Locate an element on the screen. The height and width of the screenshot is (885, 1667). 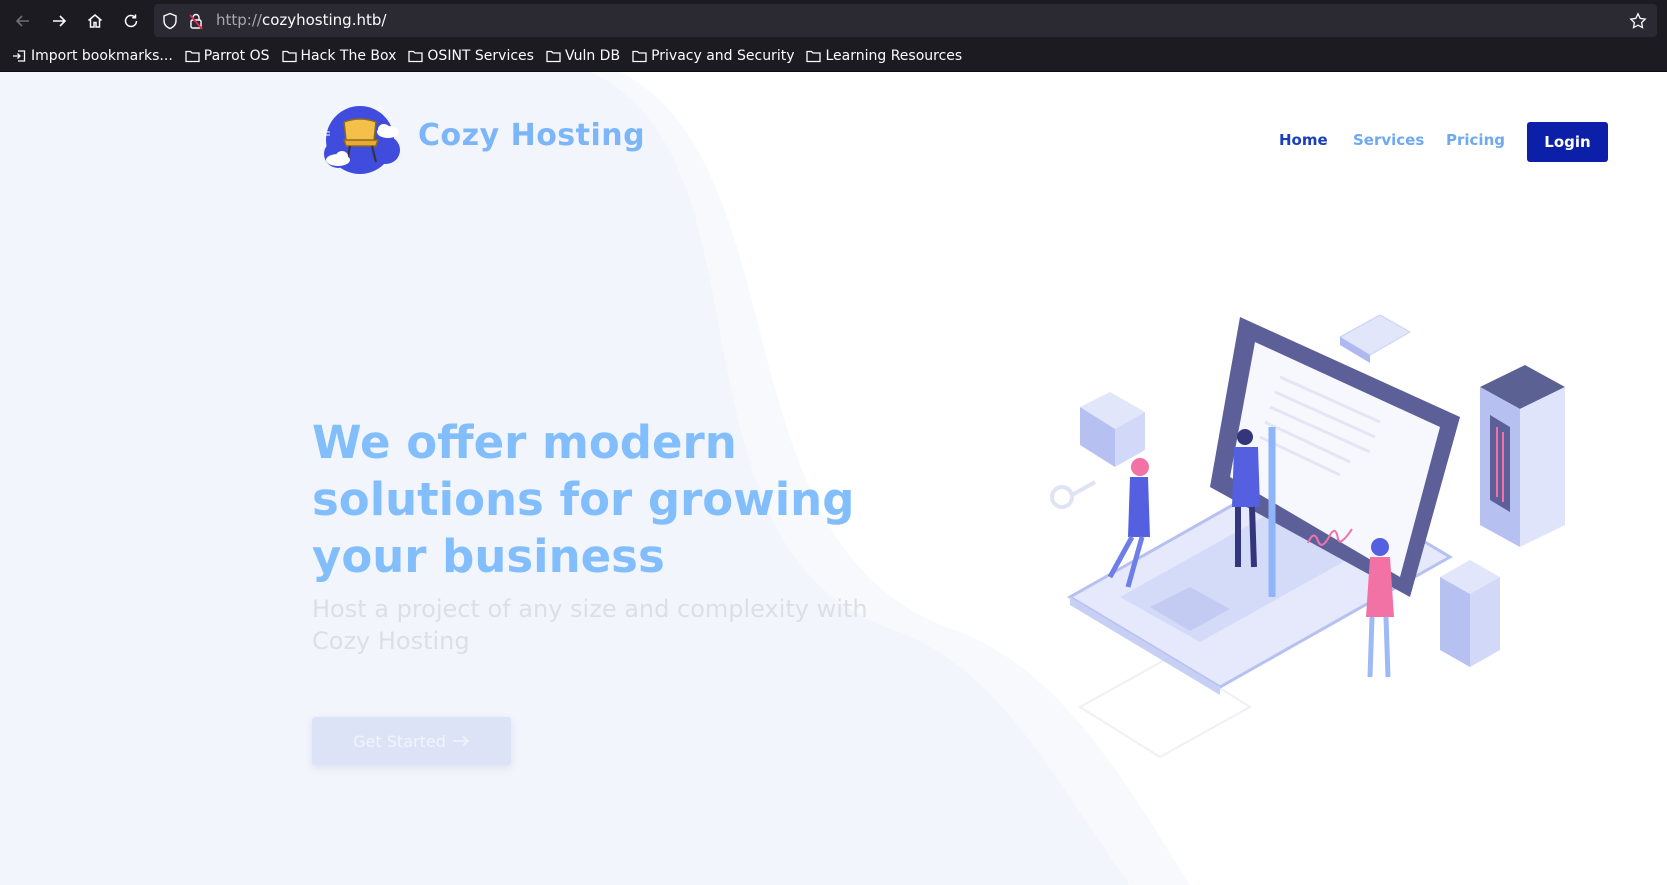
import-icon is located at coordinates (19, 56).